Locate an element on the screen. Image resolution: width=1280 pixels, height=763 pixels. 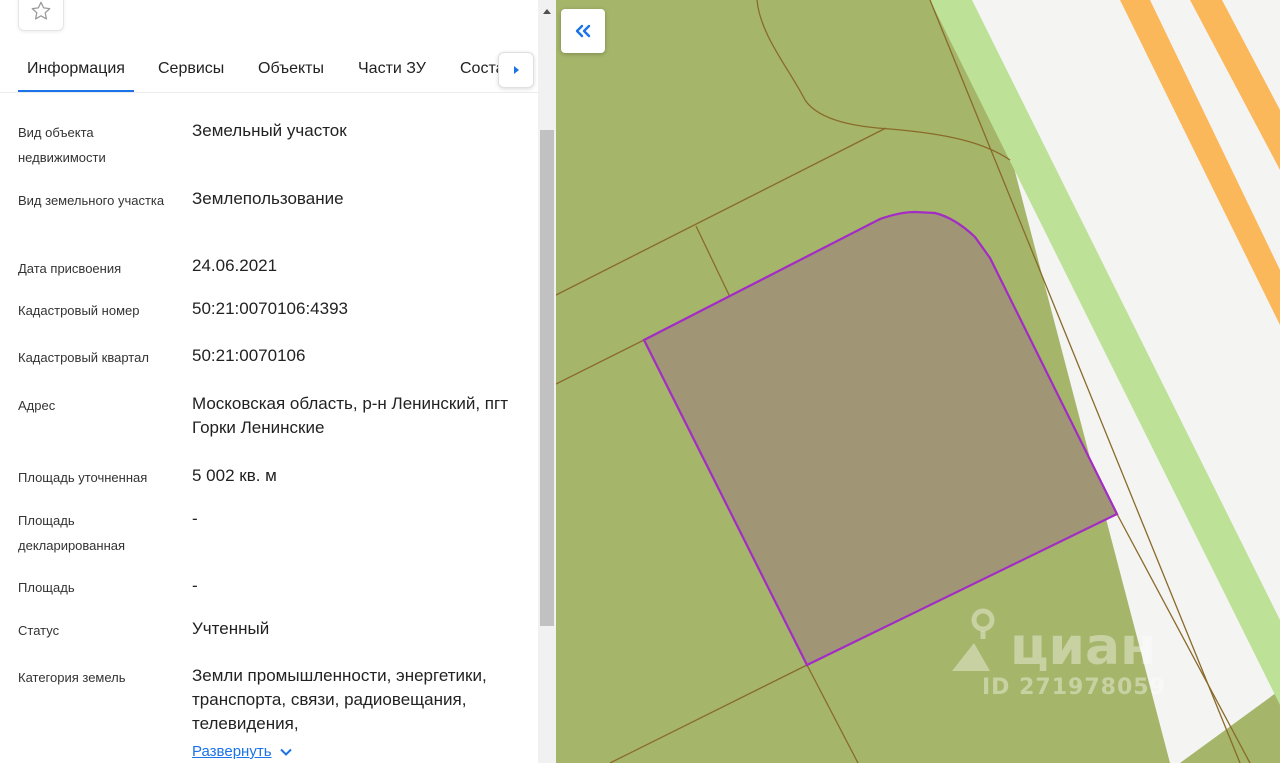
field-value-area-specified: 5 002 кв. м is located at coordinates (234, 475).